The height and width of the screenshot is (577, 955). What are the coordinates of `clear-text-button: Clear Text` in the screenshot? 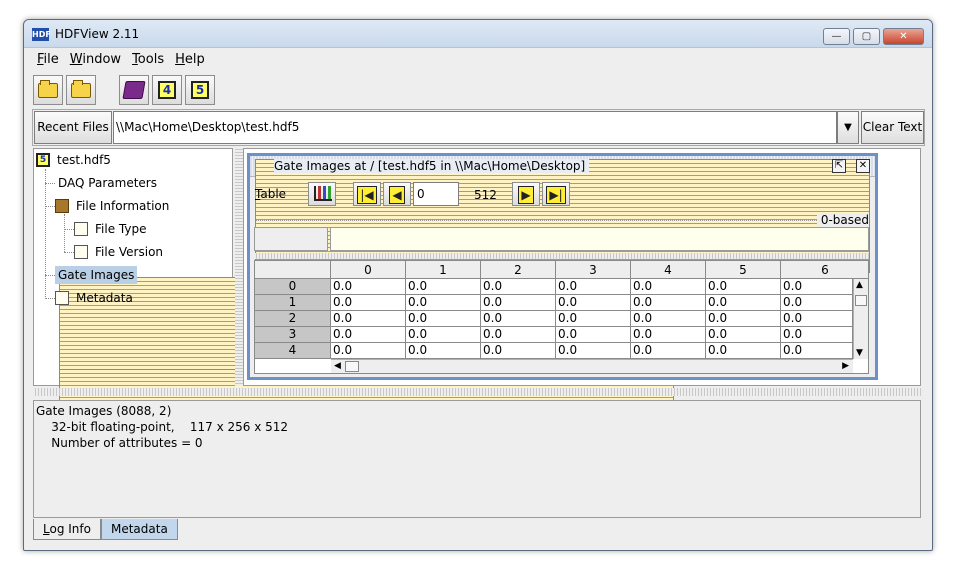 It's located at (892, 127).